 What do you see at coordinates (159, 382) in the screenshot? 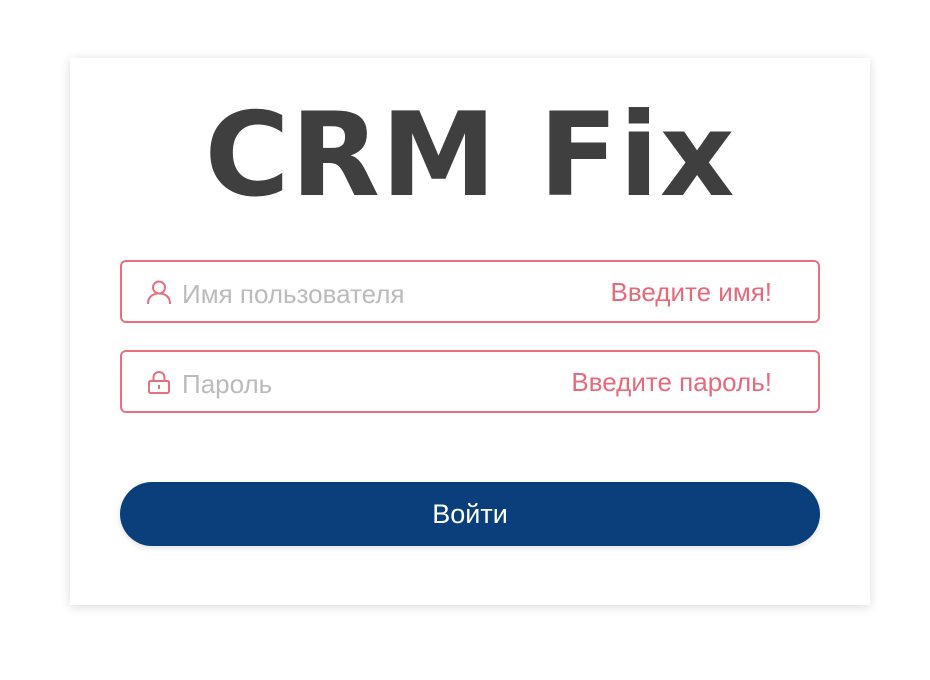
I see `lock-icon` at bounding box center [159, 382].